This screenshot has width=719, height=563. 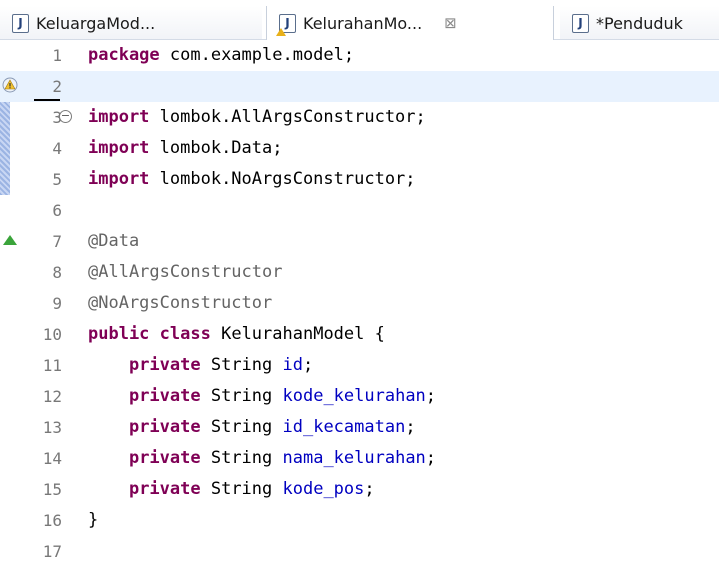 What do you see at coordinates (10, 240) in the screenshot?
I see `override-marker-icon` at bounding box center [10, 240].